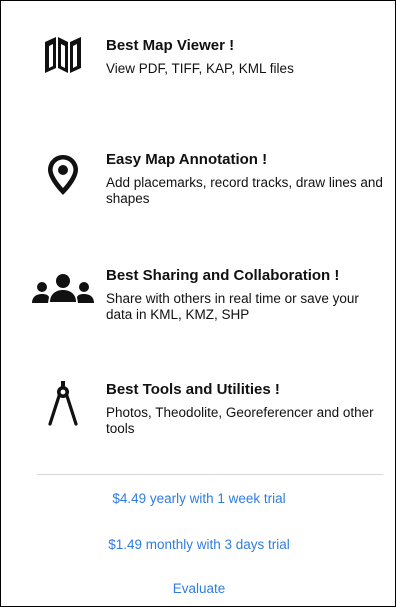 The width and height of the screenshot is (396, 607). I want to click on feature-title: Best Tools and Utilities !, so click(193, 389).